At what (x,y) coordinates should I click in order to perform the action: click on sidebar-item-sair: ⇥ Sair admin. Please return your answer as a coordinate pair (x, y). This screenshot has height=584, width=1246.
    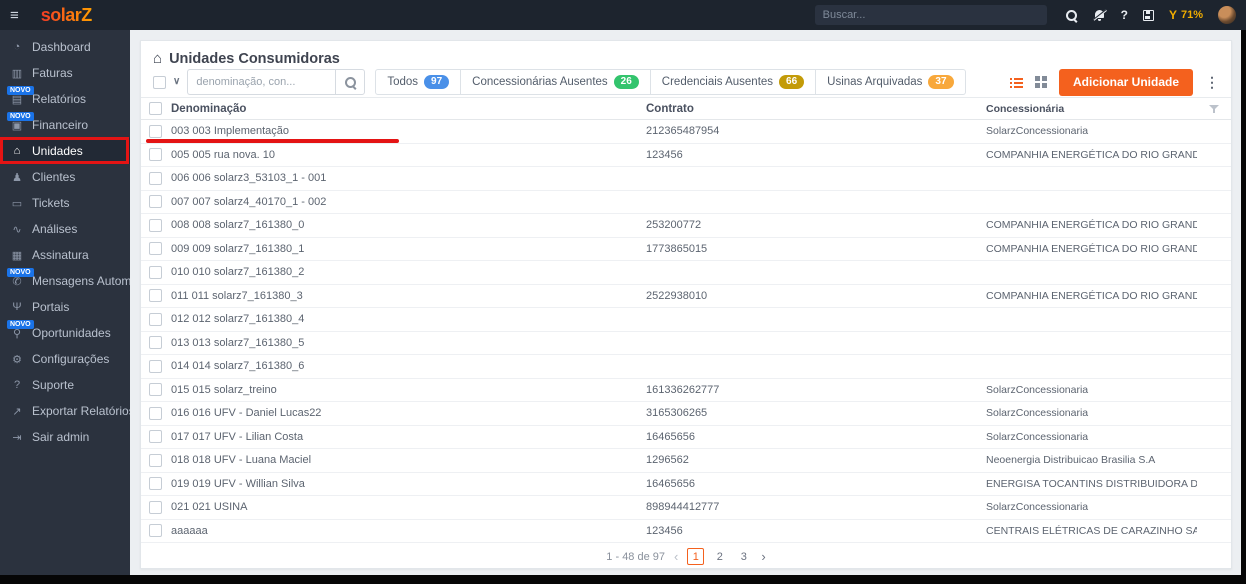
    Looking at the image, I should click on (65, 437).